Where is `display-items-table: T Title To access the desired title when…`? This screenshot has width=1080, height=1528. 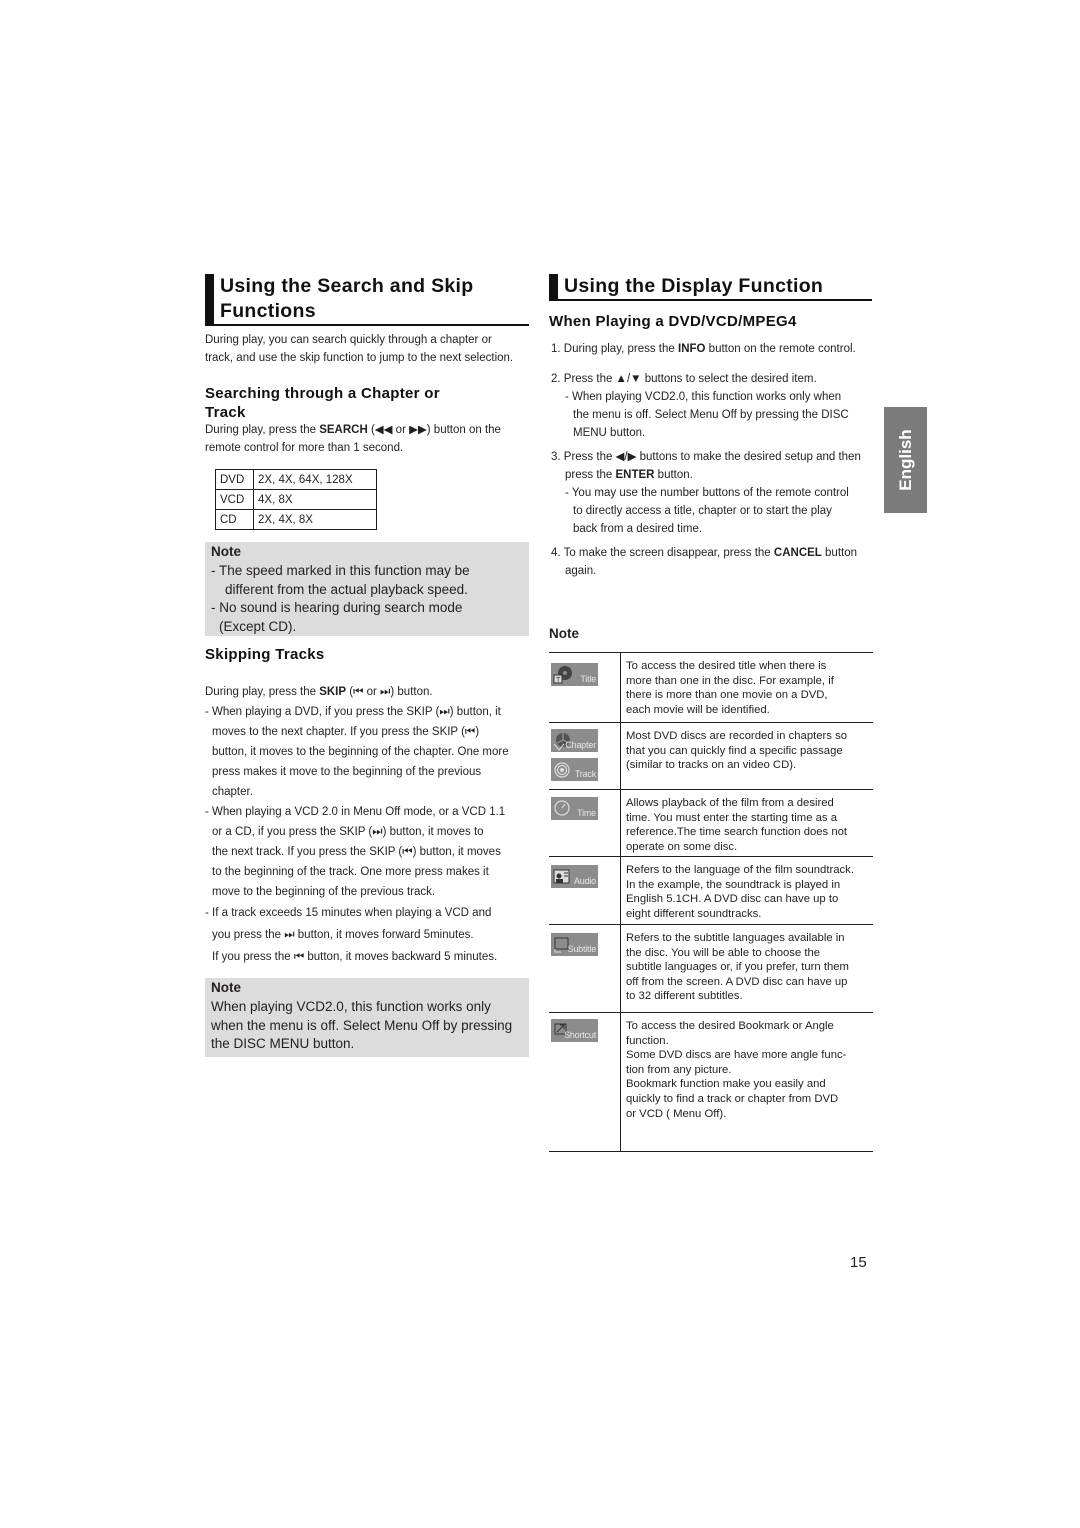
display-items-table: T Title To access the desired title when… is located at coordinates (711, 902).